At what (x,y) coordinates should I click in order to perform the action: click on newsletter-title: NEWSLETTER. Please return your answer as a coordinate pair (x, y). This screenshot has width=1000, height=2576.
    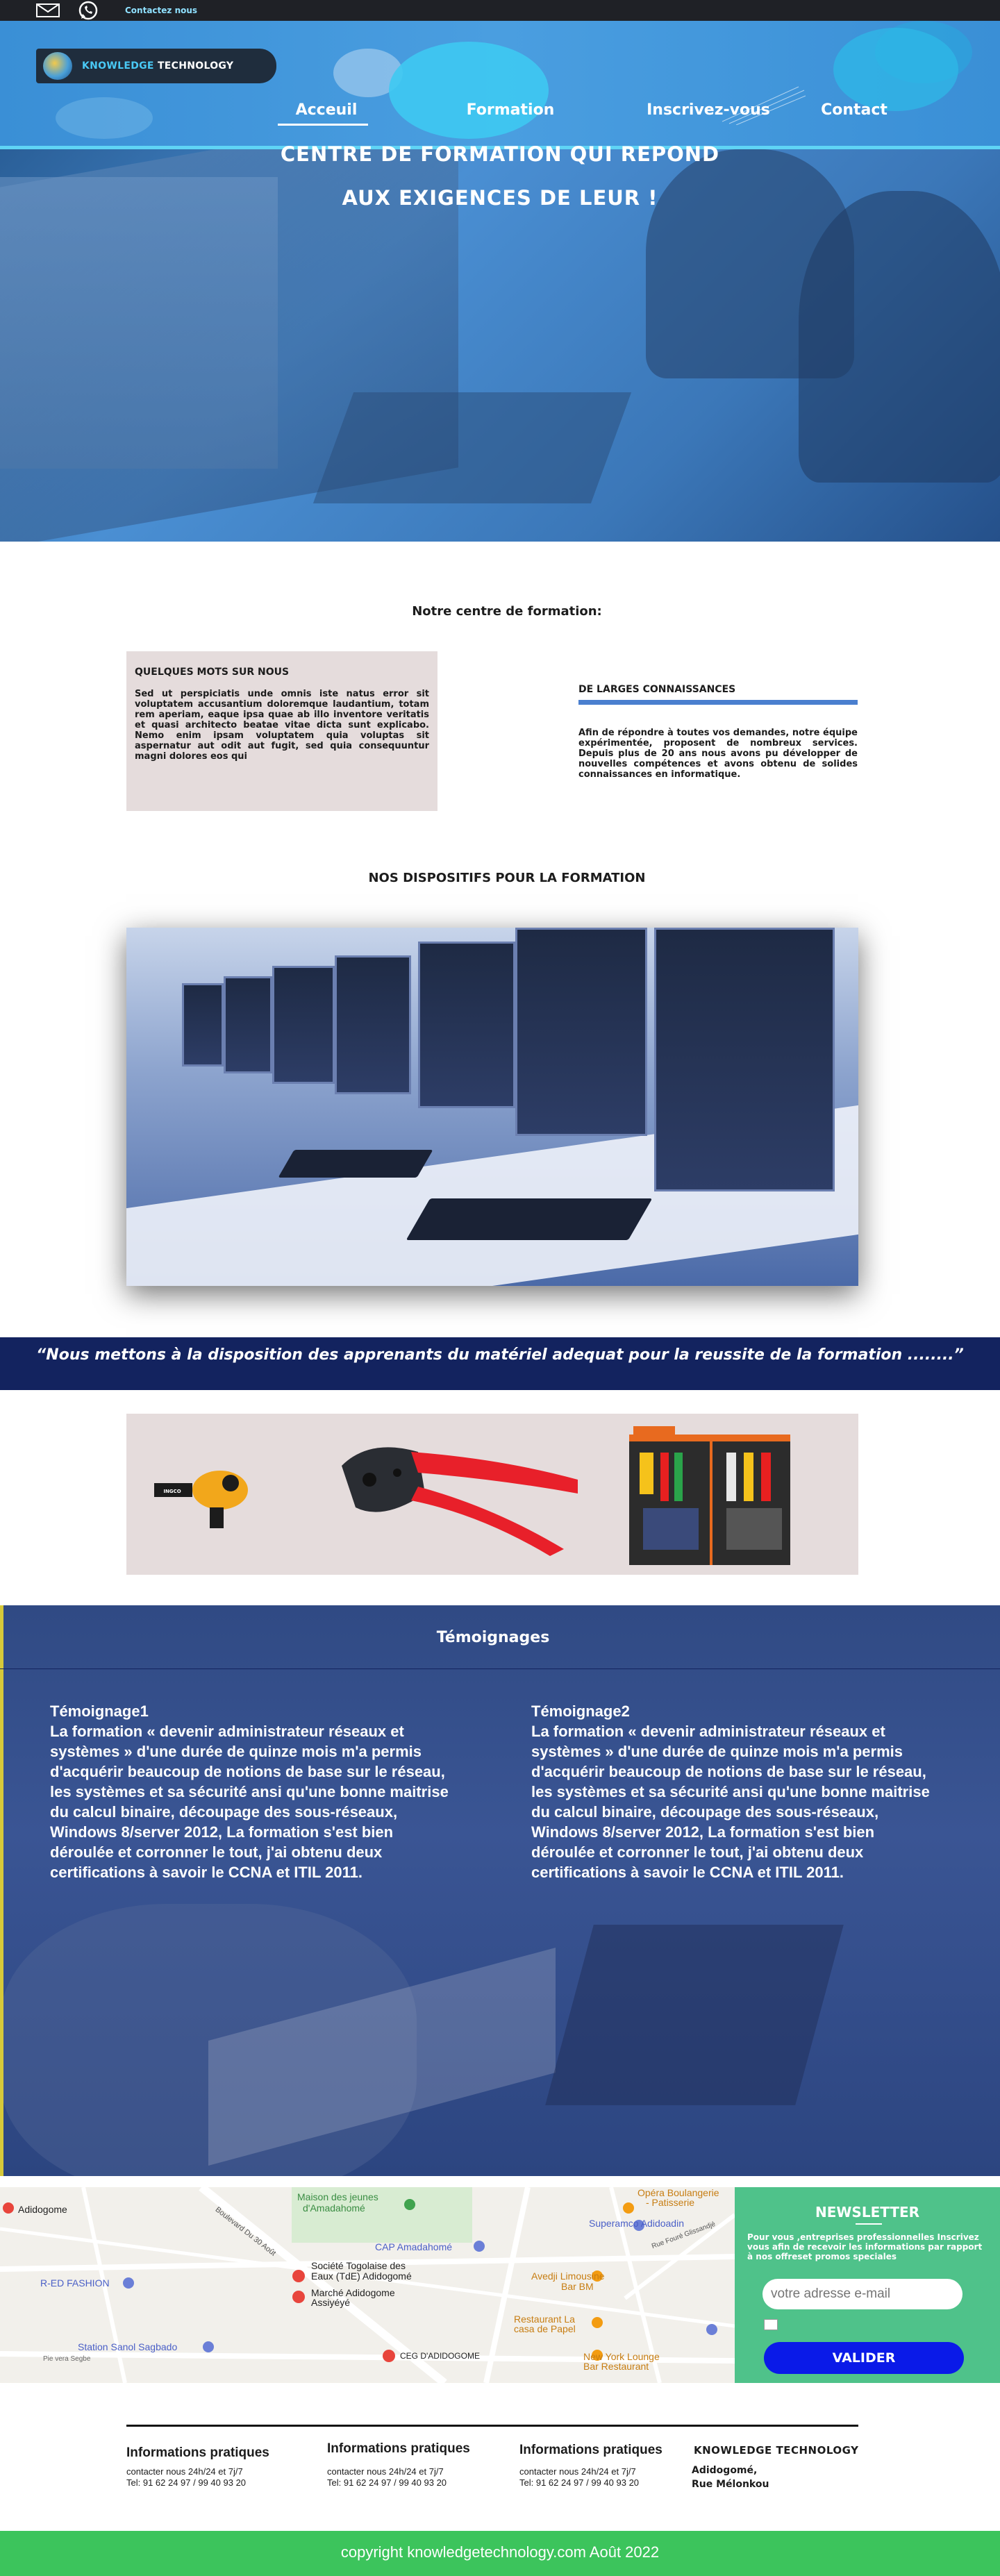
    Looking at the image, I should click on (867, 2212).